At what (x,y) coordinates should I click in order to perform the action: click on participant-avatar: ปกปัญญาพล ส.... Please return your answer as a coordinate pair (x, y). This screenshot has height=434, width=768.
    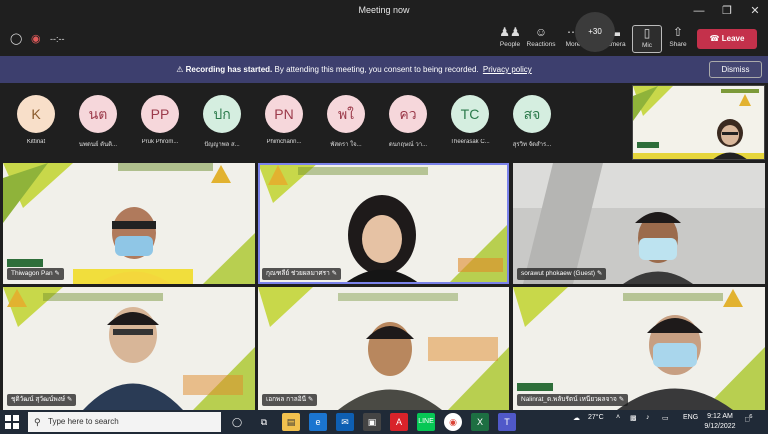
    Looking at the image, I should click on (222, 122).